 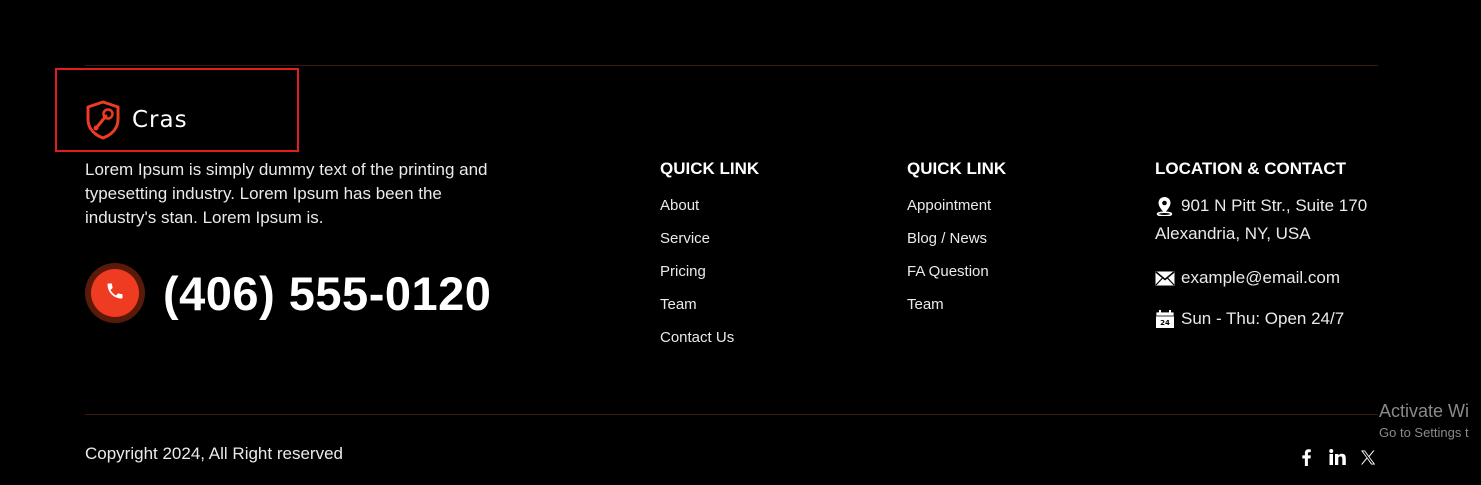 I want to click on column-title: LOCATION & CONTACT, so click(x=1251, y=168).